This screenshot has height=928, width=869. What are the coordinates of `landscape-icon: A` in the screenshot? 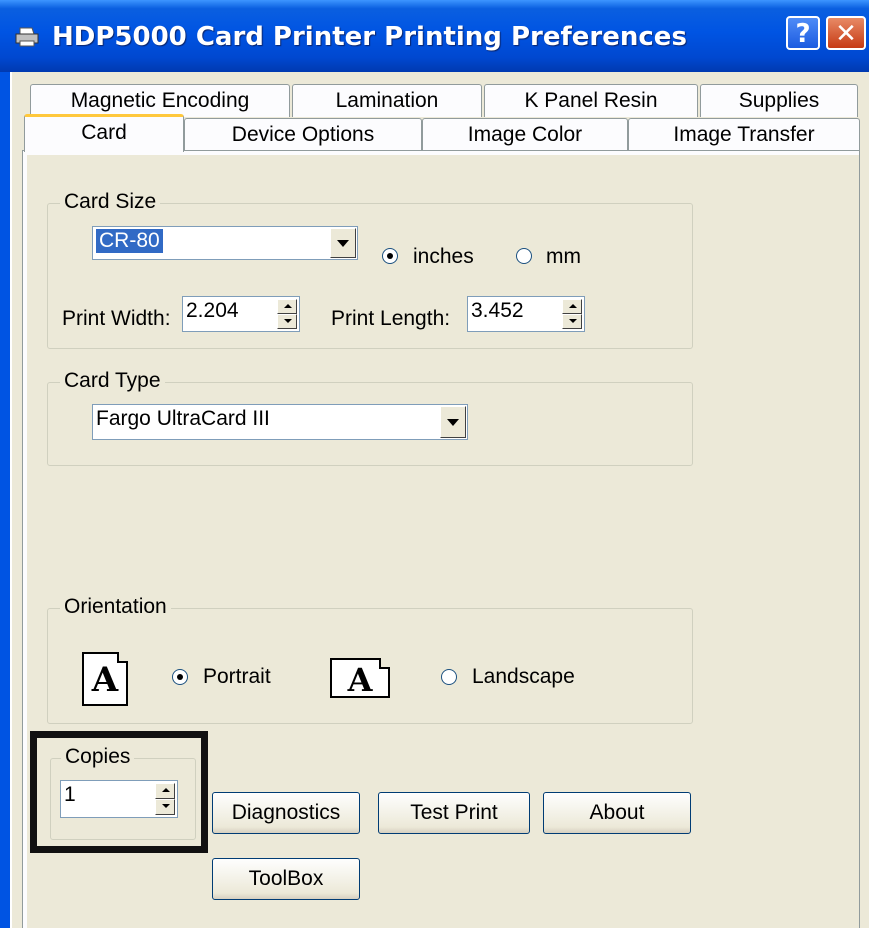 It's located at (360, 678).